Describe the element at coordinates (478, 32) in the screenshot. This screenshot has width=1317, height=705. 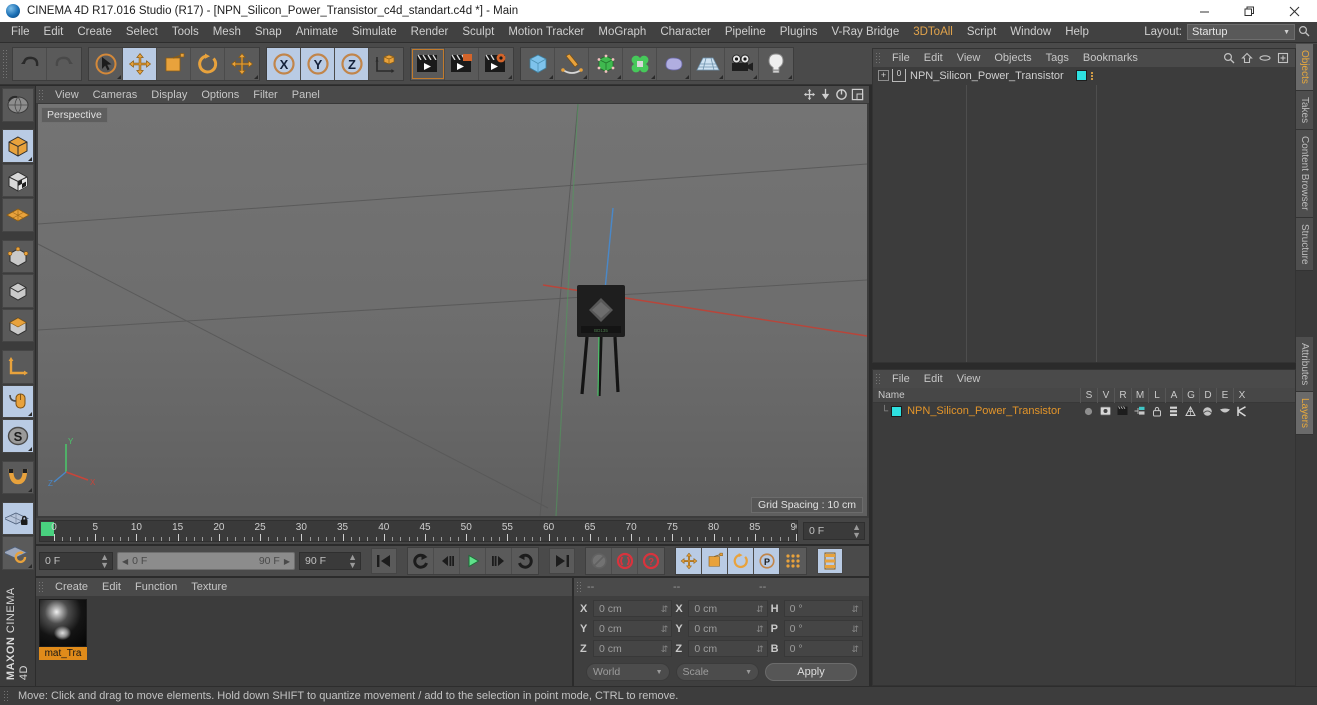
I see `menu-sculpt: Sculpt` at that location.